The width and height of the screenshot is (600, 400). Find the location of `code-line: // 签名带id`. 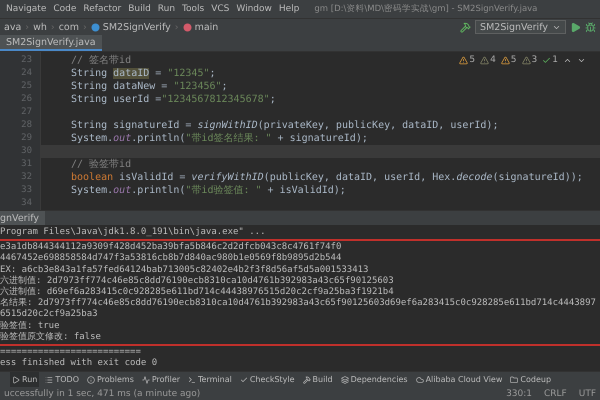

code-line: // 签名带id is located at coordinates (101, 60).